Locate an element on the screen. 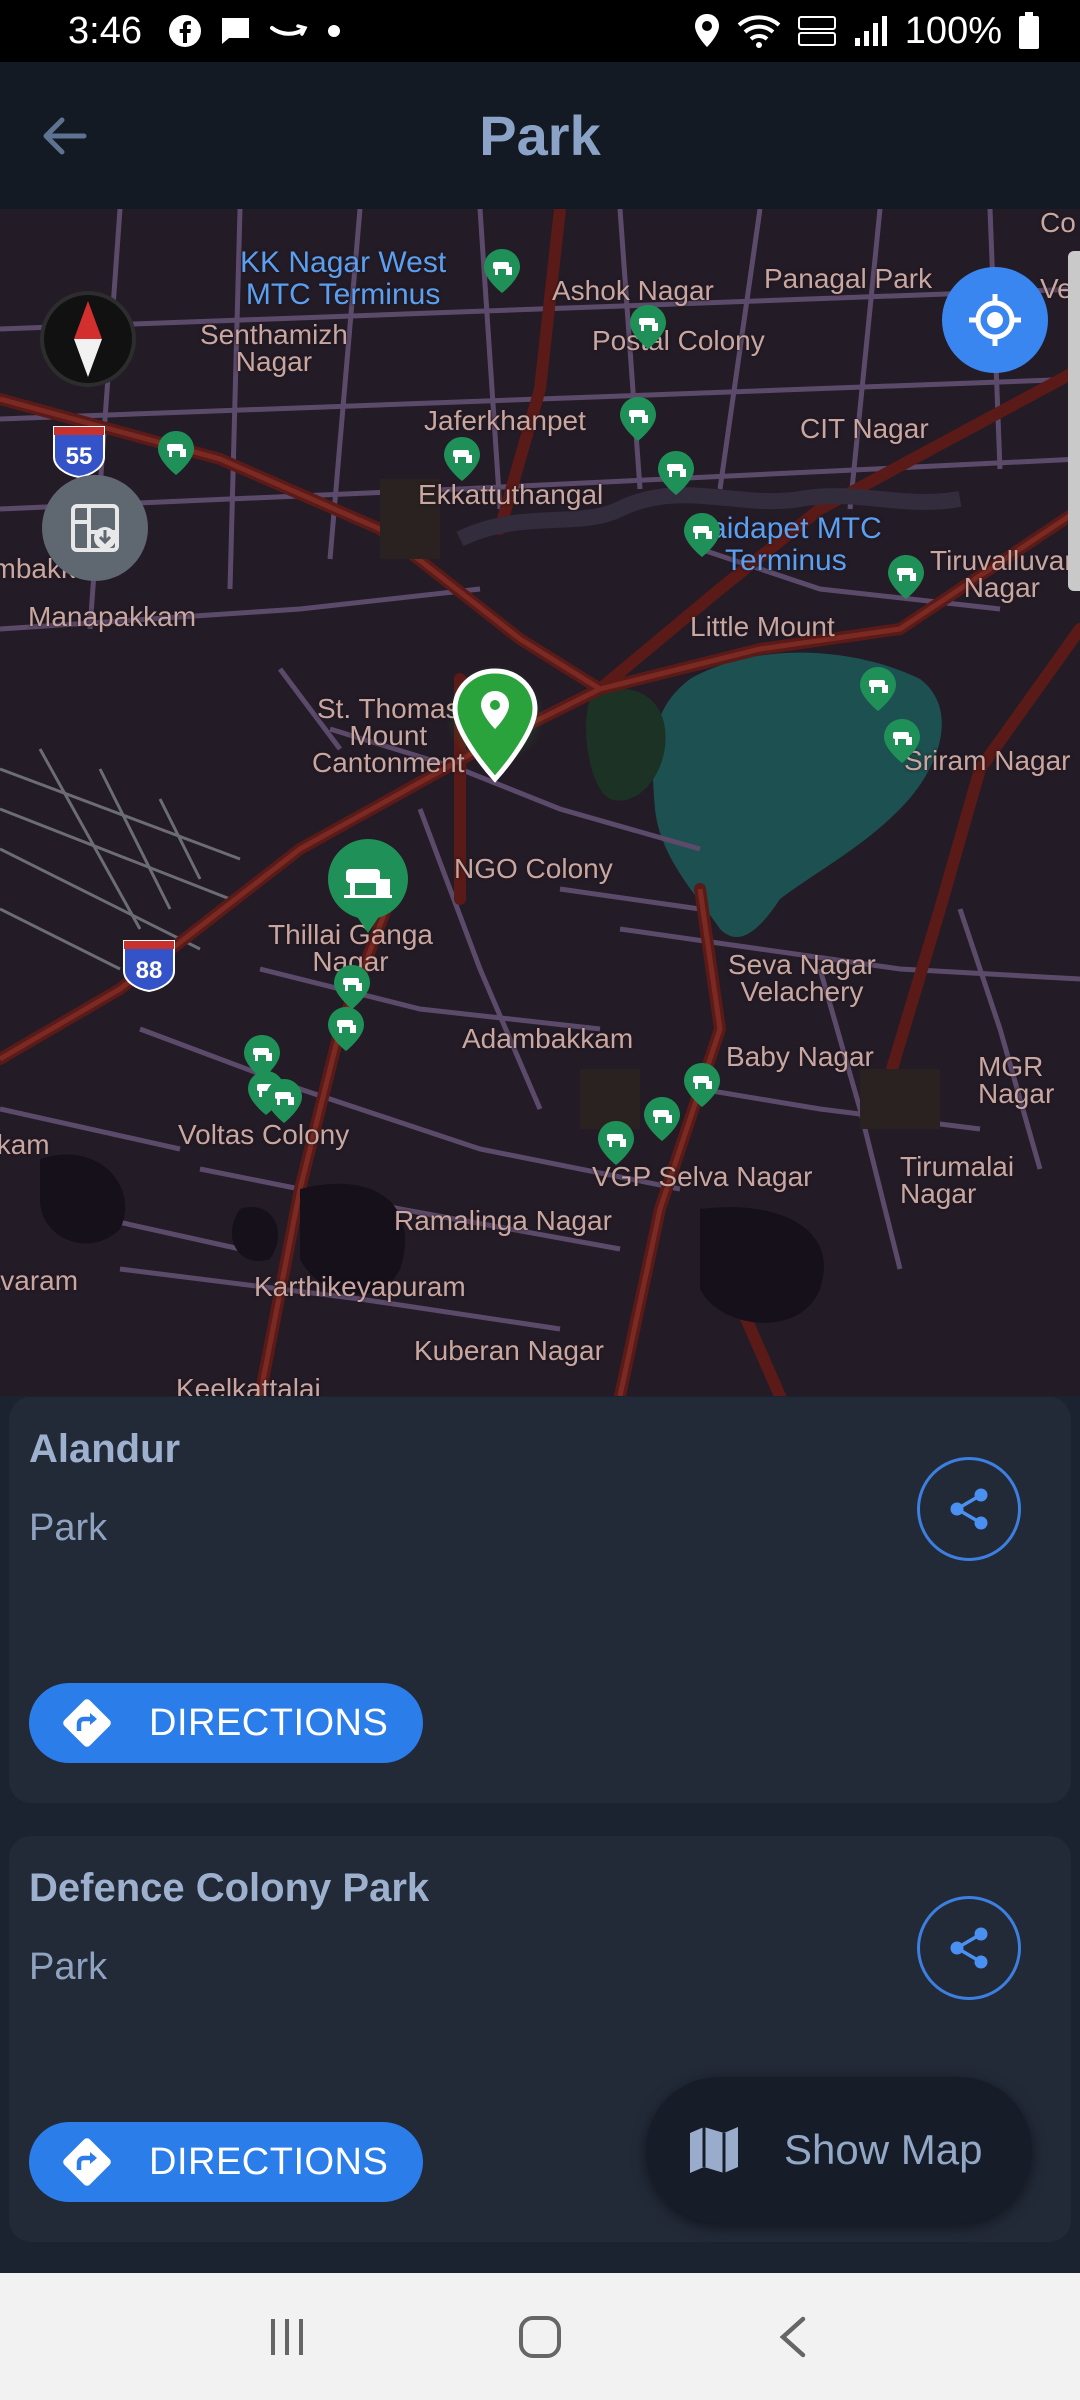 The image size is (1080, 2400). home-button is located at coordinates (540, 2337).